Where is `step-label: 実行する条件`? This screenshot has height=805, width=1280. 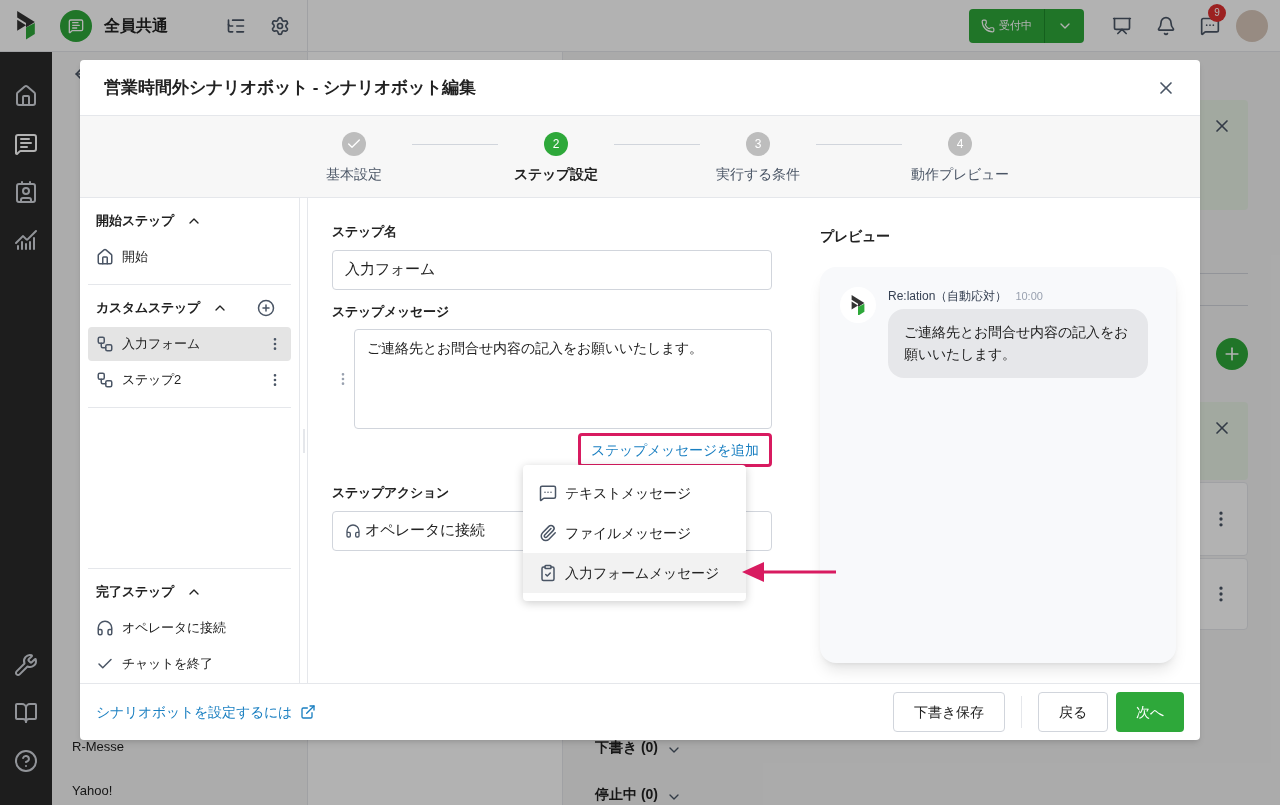 step-label: 実行する条件 is located at coordinates (758, 174).